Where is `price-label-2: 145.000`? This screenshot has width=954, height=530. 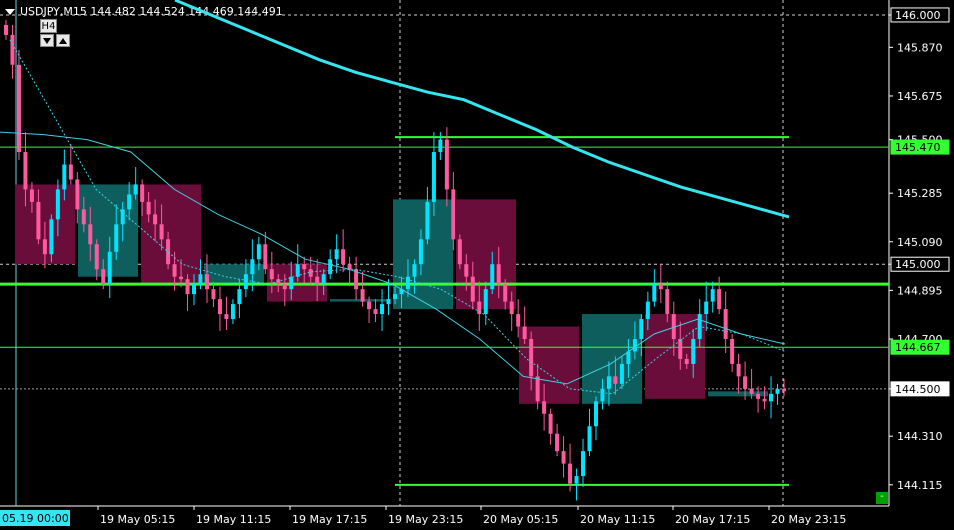
price-label-2: 145.000 is located at coordinates (918, 264).